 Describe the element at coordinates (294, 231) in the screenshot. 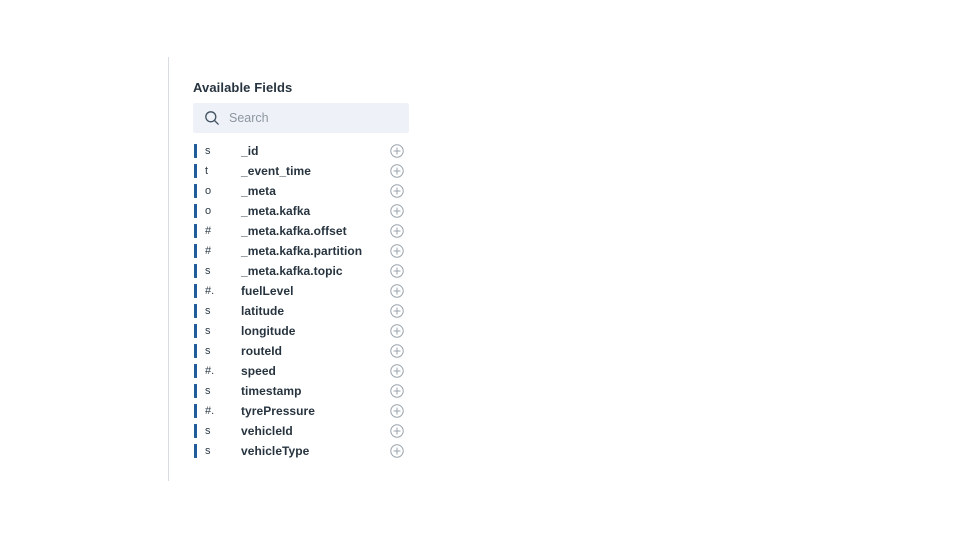

I see `field-name-label: _meta.kafka.offset` at that location.